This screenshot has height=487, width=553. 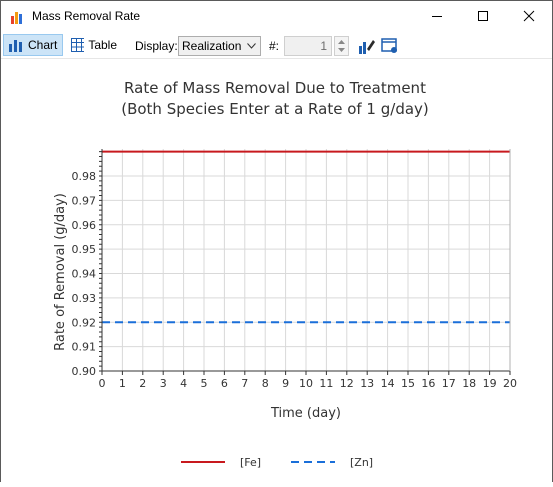 I want to click on x-tick-label: 0, so click(x=102, y=383).